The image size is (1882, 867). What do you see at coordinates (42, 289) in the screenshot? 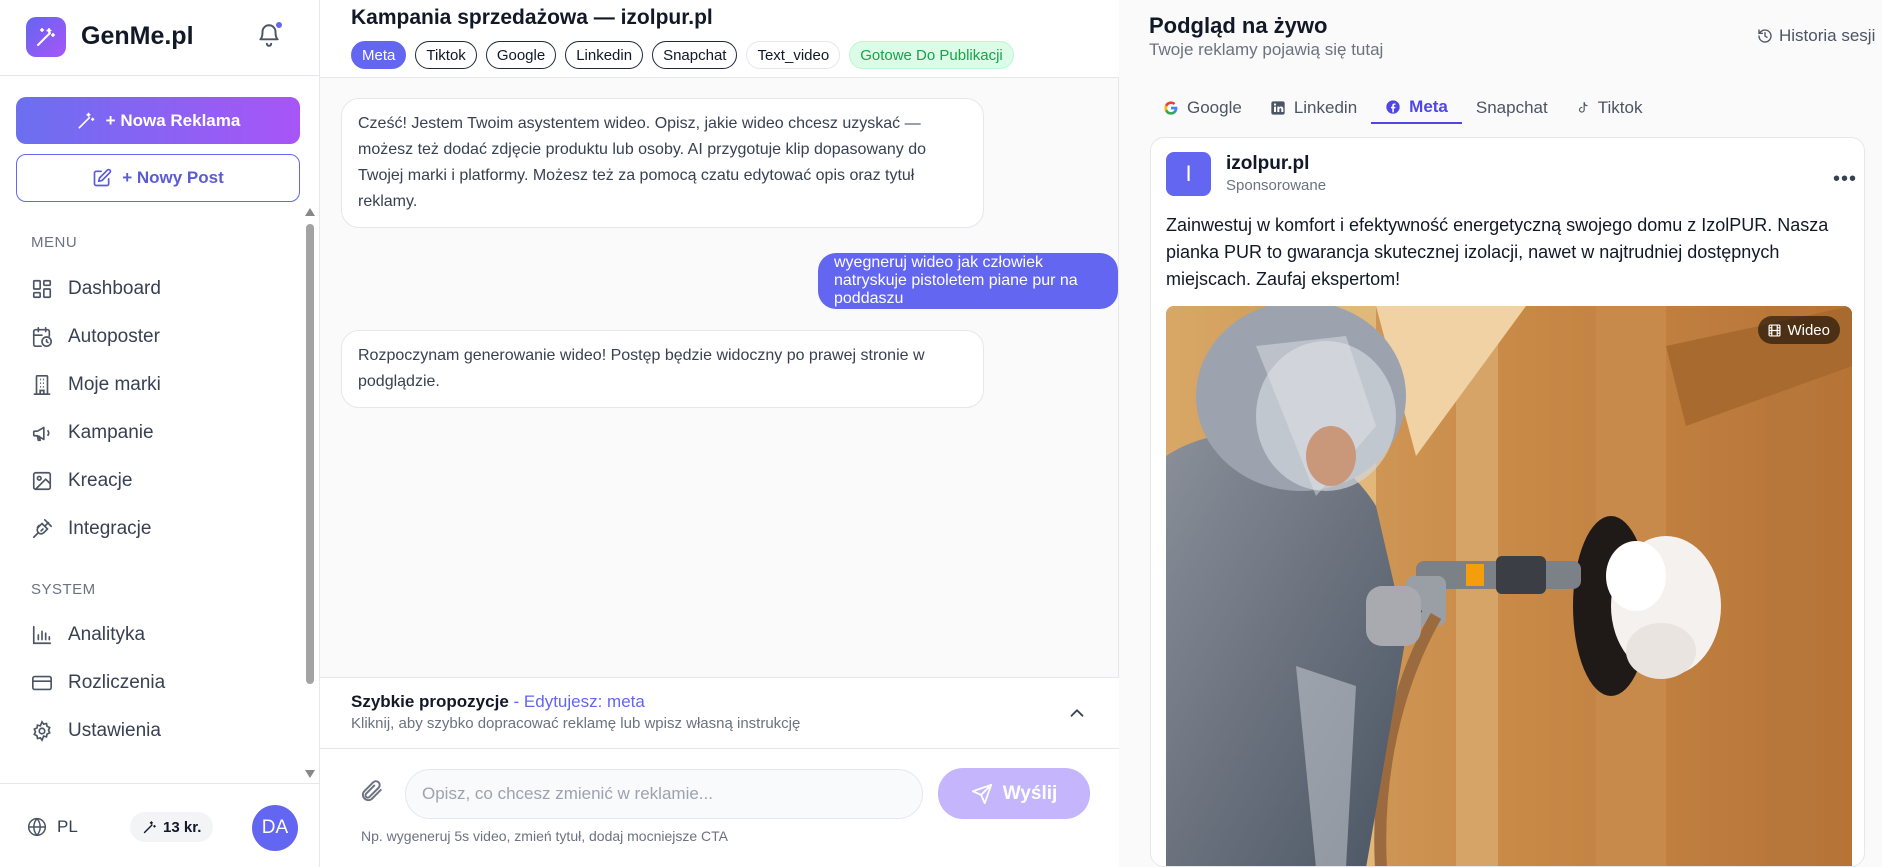
I see `dashboard-icon` at bounding box center [42, 289].